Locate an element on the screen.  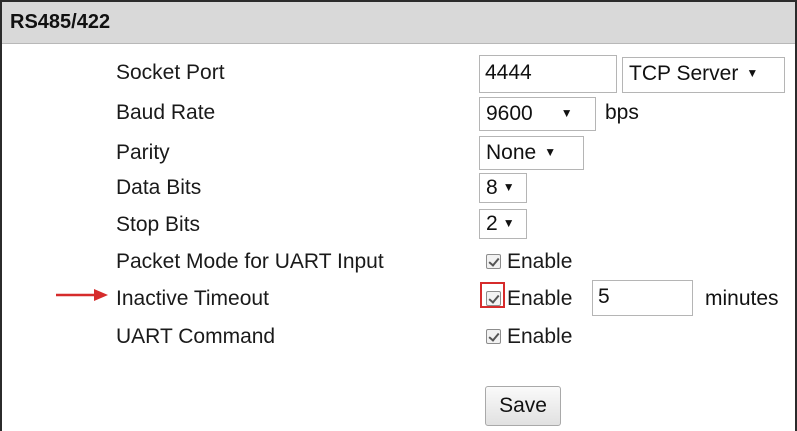
inactive-timeout-row: Enable is located at coordinates (529, 299).